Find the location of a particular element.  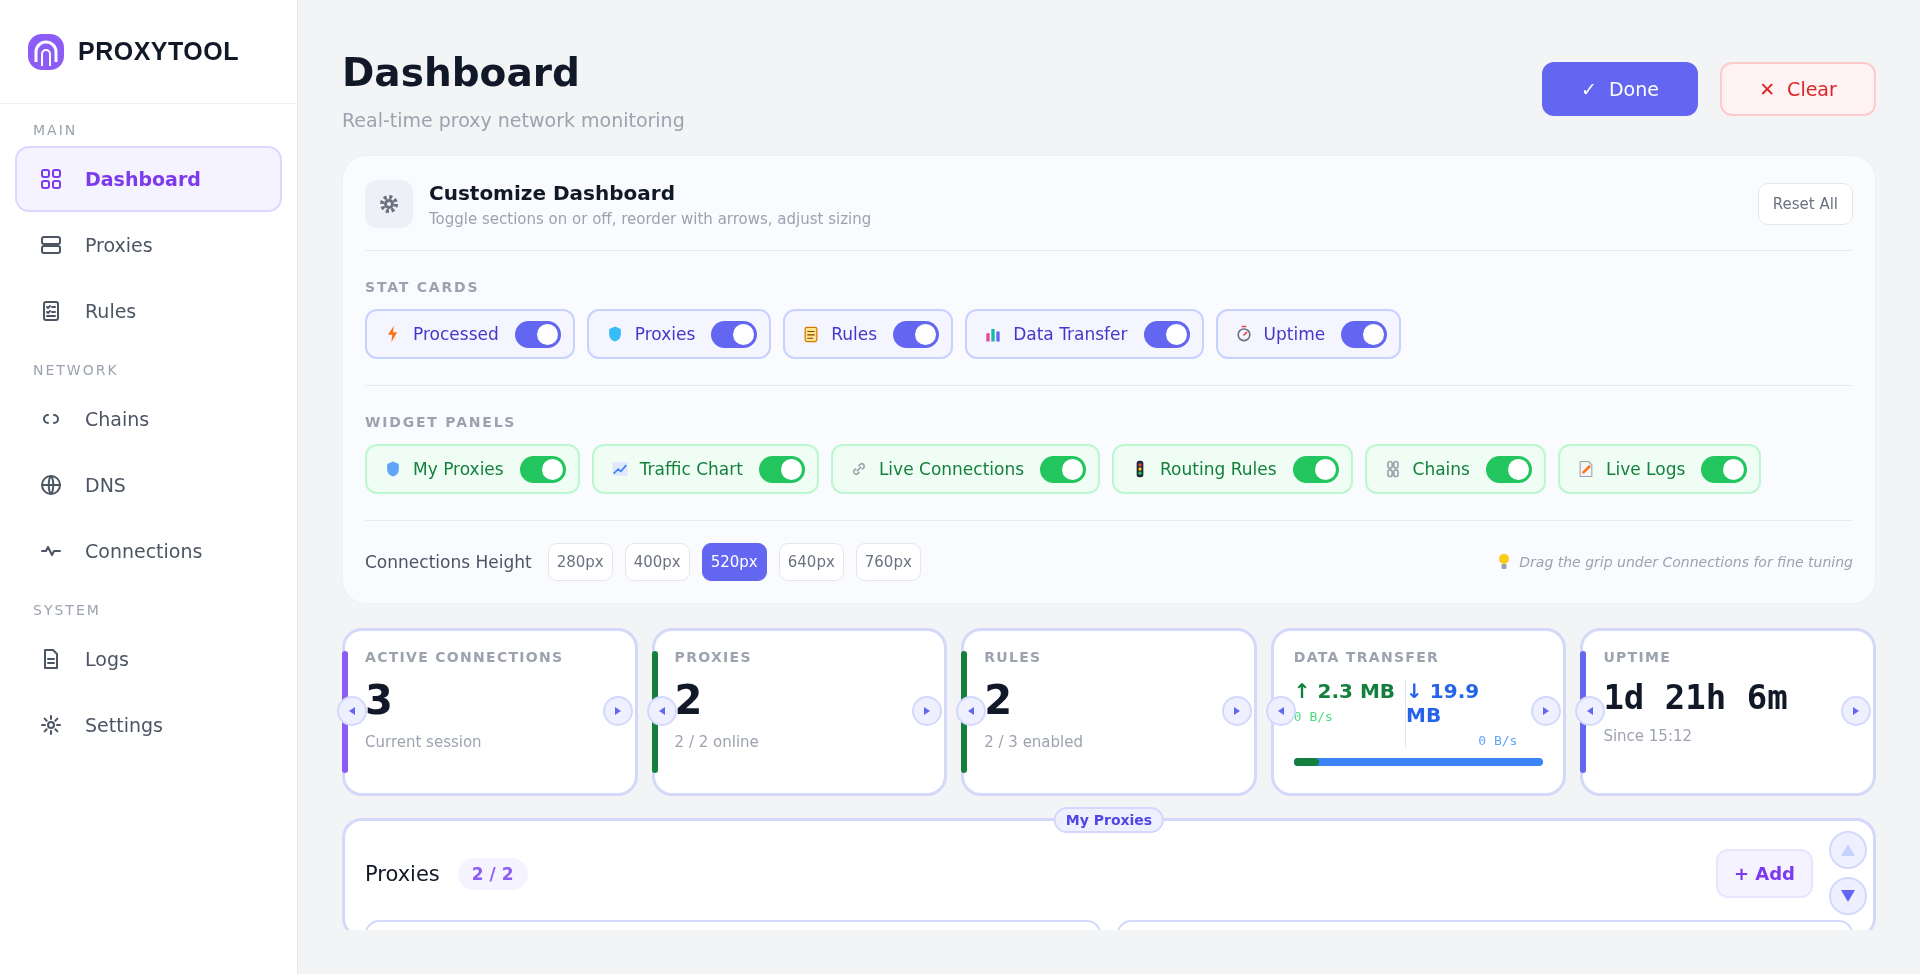

stat-label: ACTIVE CONNECTIONS is located at coordinates (465, 657).